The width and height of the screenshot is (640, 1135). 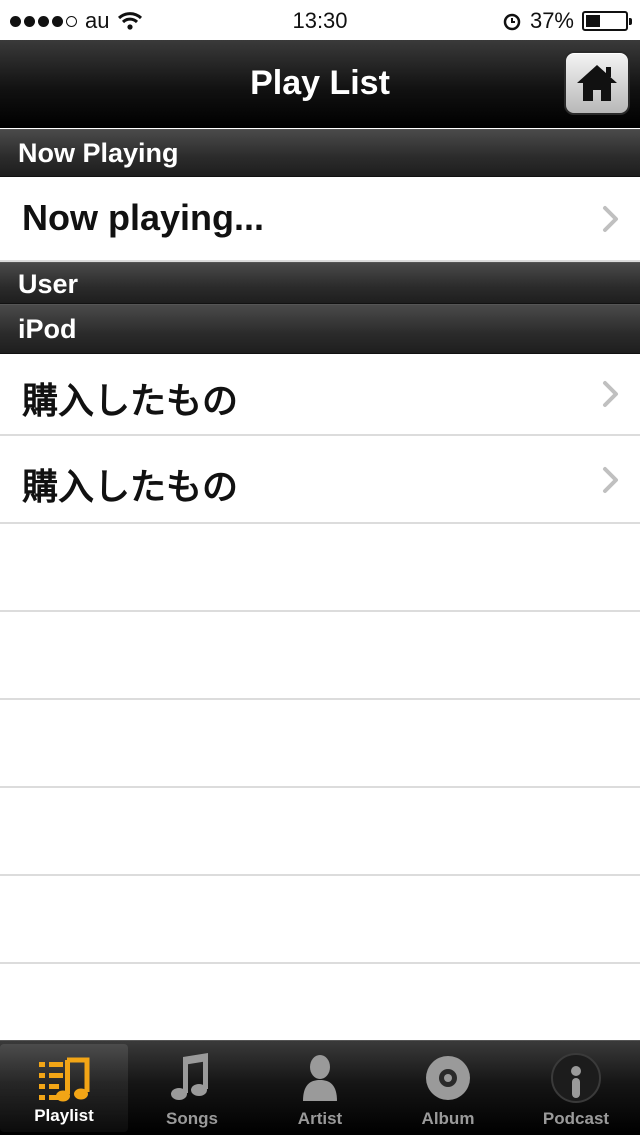 I want to click on page-title: Play List, so click(x=320, y=83).